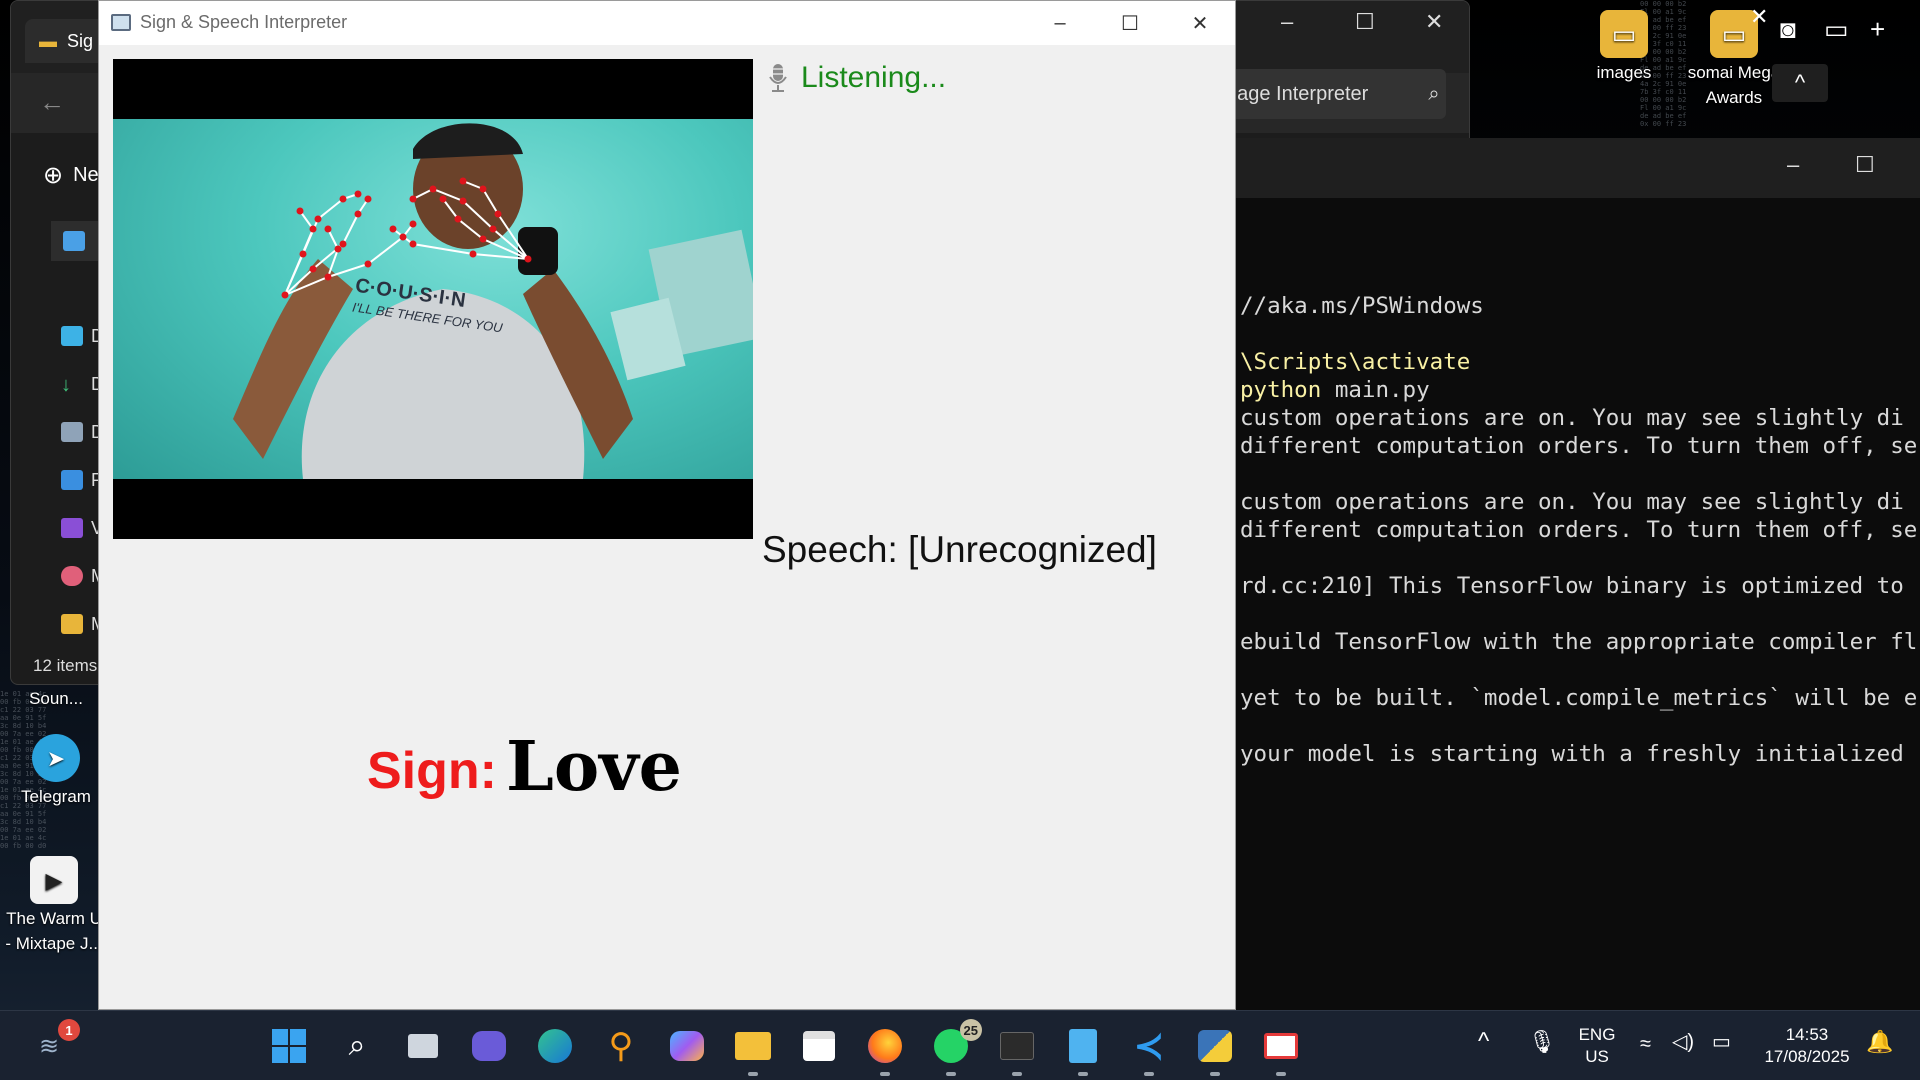 The image size is (1920, 1080). Describe the element at coordinates (48, 40) in the screenshot. I see `folder-icon: ▬` at that location.